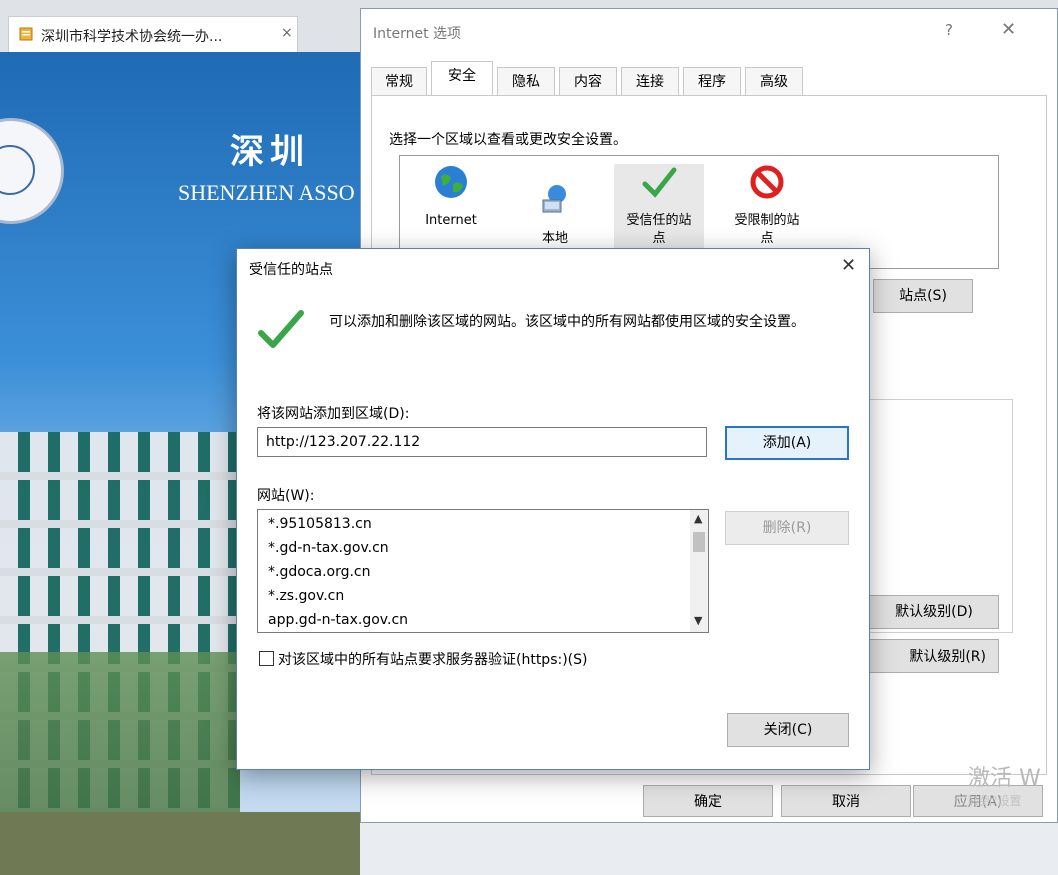  What do you see at coordinates (451, 220) in the screenshot?
I see `zone-internet-label: Internet` at bounding box center [451, 220].